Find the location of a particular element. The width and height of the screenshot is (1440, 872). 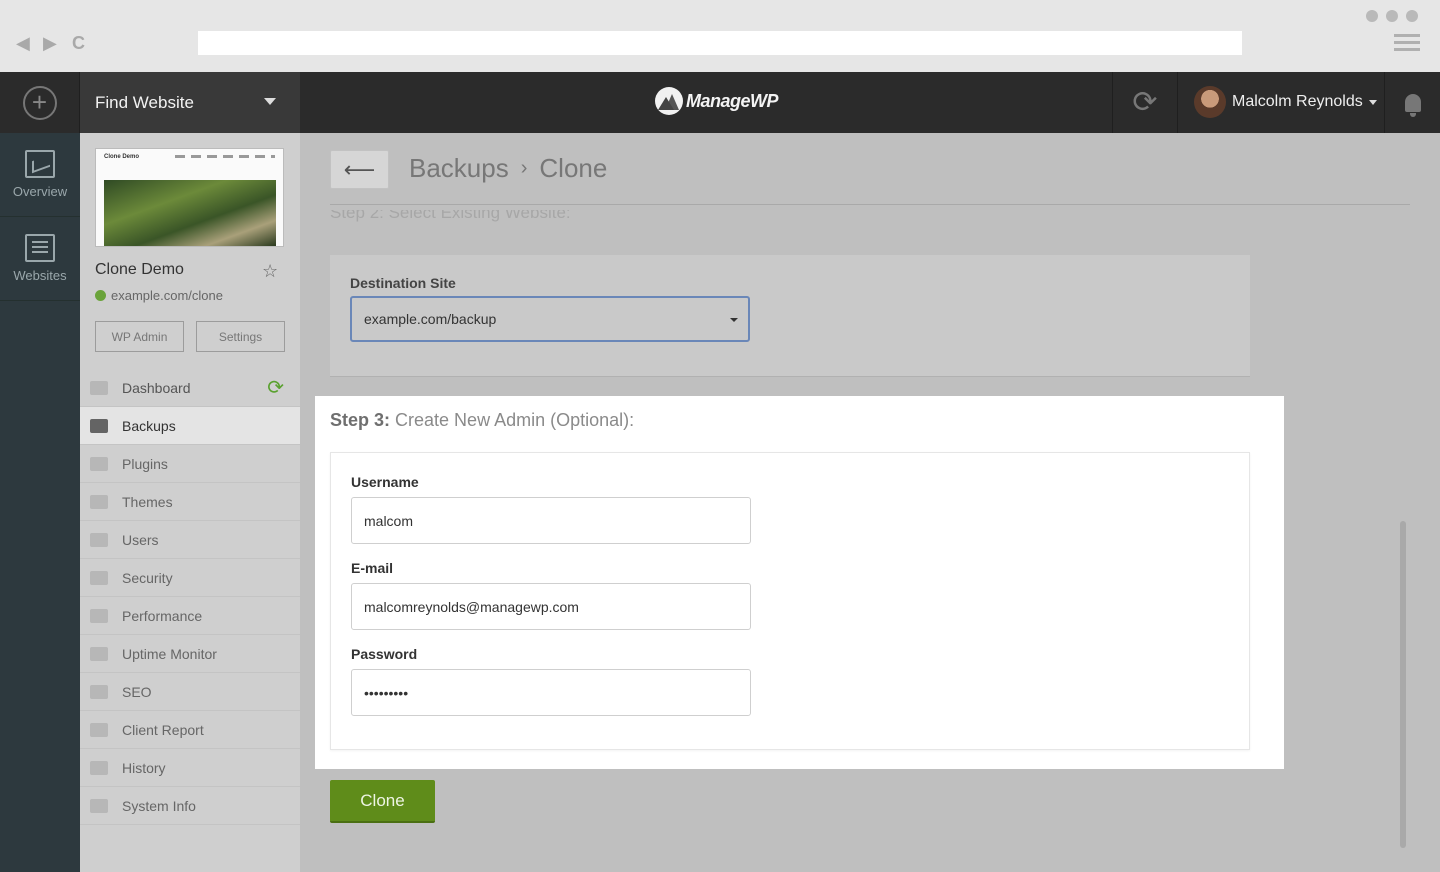

sync-button: ⟳ is located at coordinates (1145, 102).